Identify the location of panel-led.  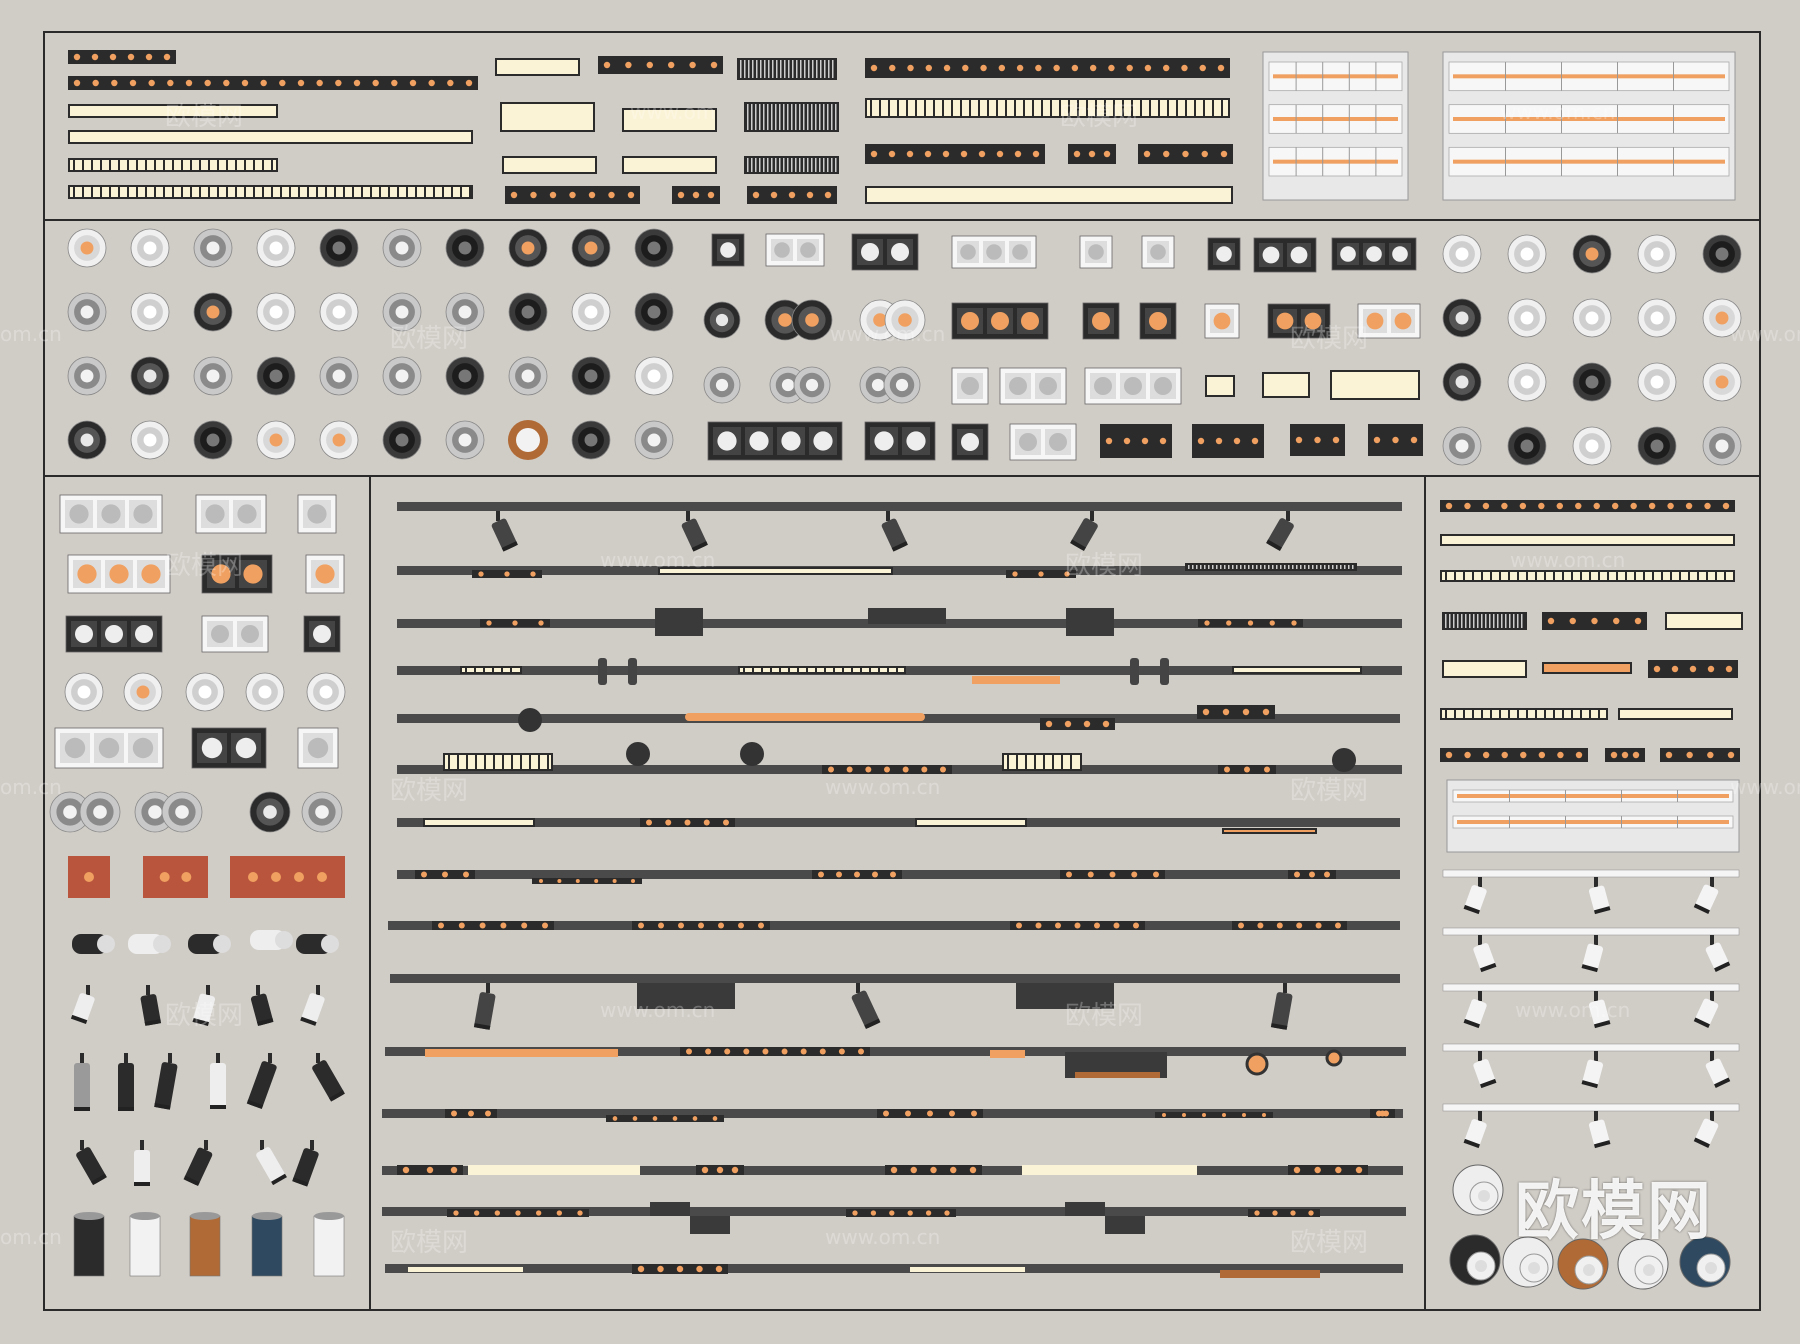
(1335, 76).